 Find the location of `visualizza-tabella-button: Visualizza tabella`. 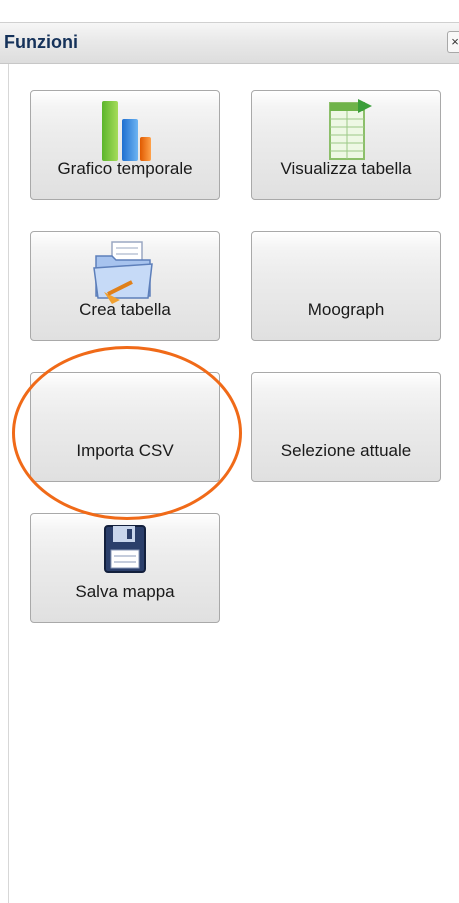

visualizza-tabella-button: Visualizza tabella is located at coordinates (346, 145).